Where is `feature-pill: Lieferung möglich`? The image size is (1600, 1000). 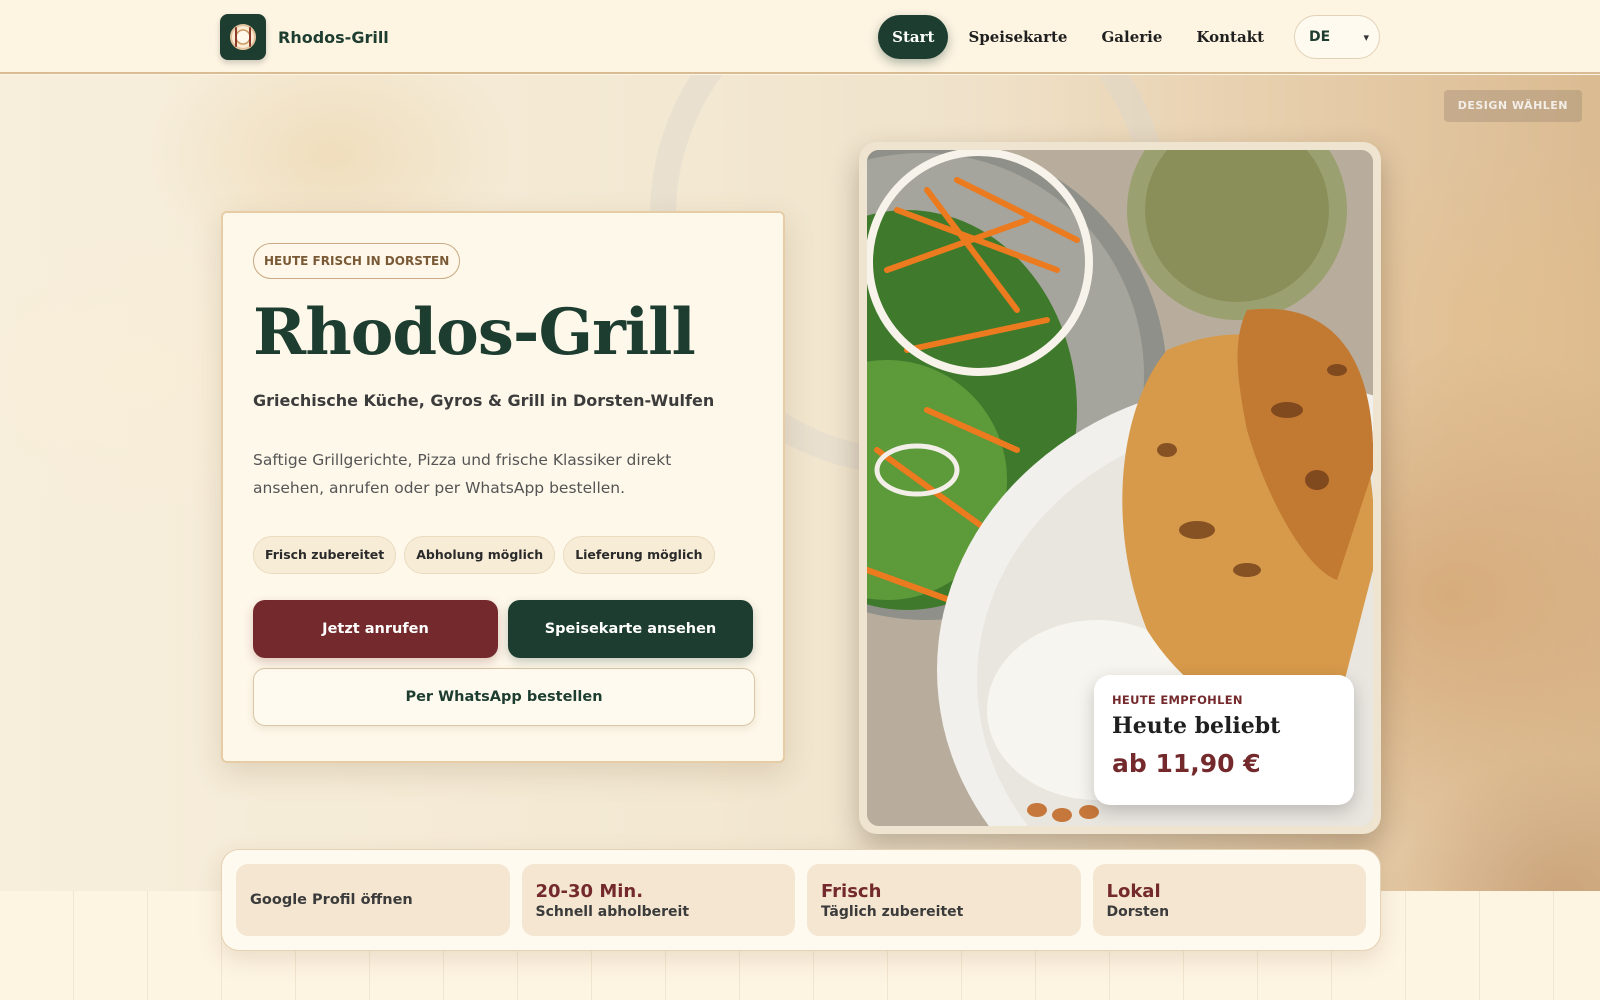 feature-pill: Lieferung möglich is located at coordinates (639, 555).